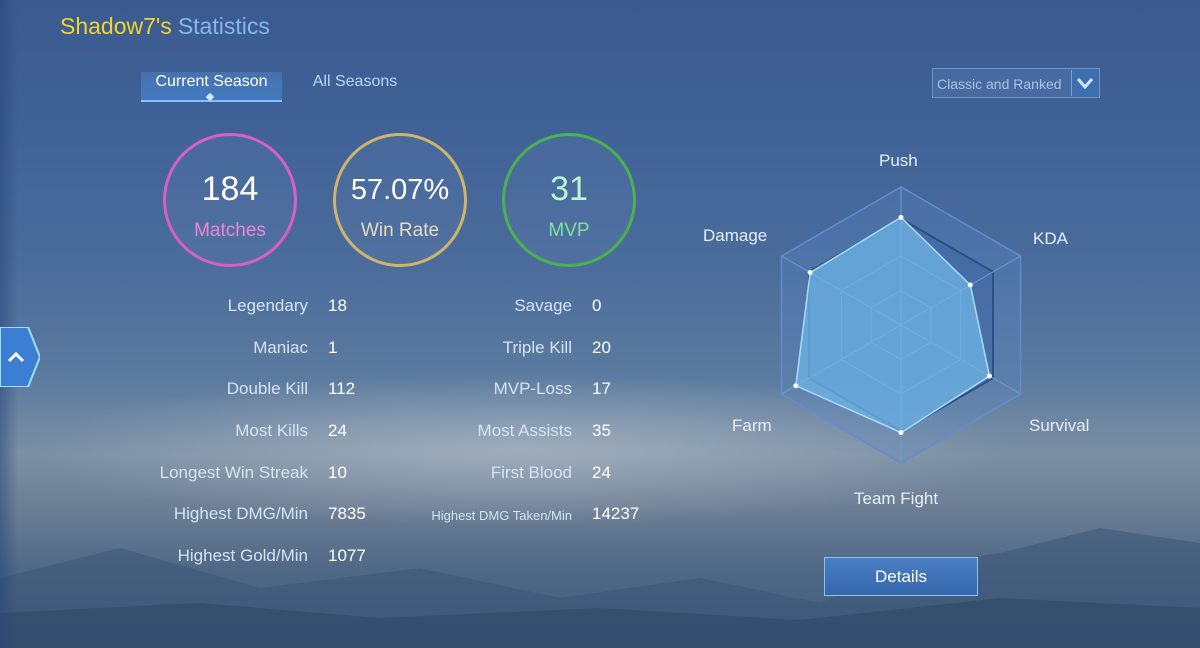 Image resolution: width=1200 pixels, height=648 pixels. I want to click on details-button: Details, so click(901, 576).